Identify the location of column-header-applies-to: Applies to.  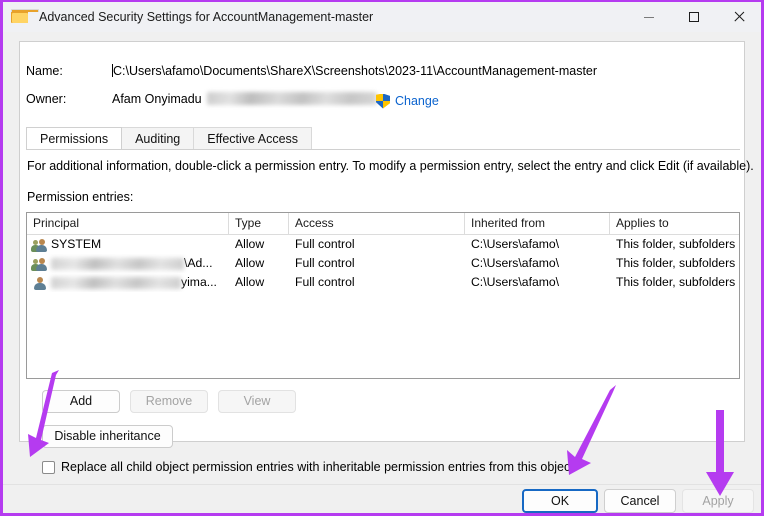
(674, 223).